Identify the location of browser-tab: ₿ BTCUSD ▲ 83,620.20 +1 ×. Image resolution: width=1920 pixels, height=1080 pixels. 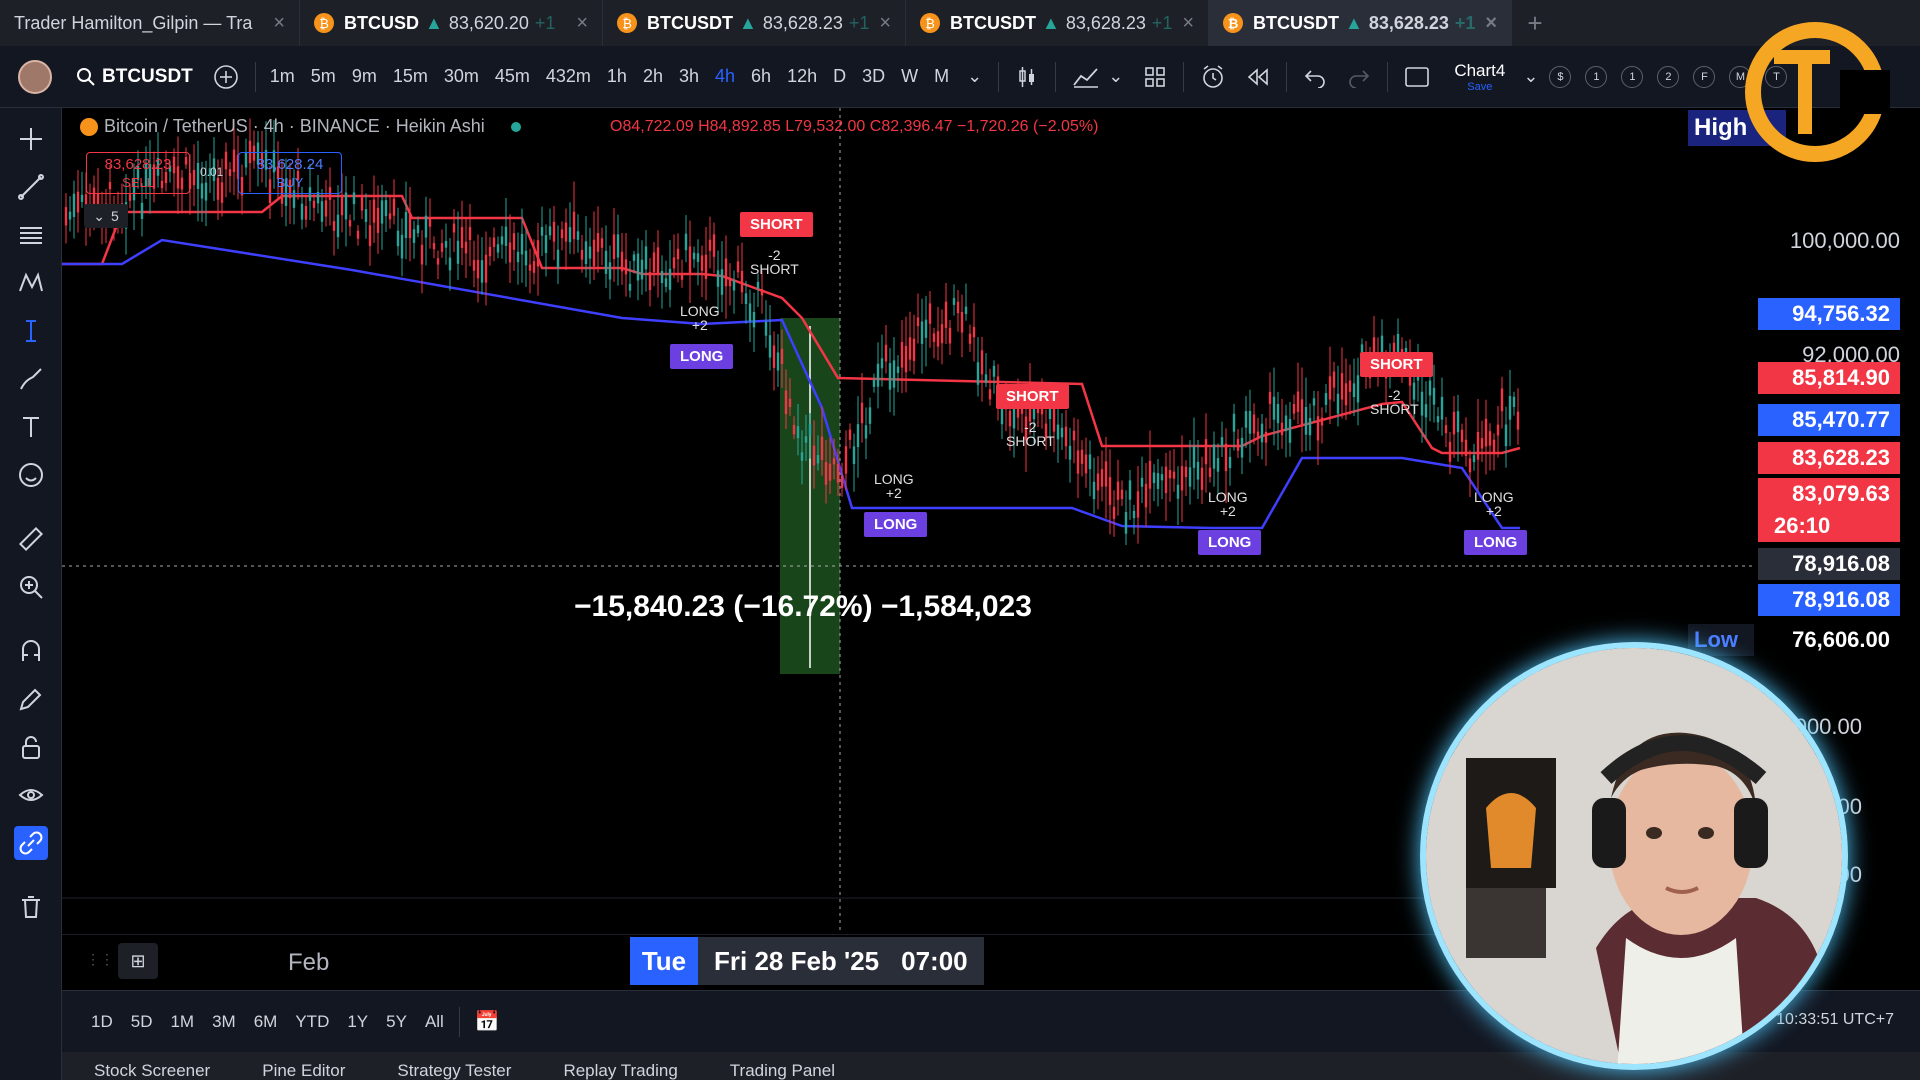
(451, 23).